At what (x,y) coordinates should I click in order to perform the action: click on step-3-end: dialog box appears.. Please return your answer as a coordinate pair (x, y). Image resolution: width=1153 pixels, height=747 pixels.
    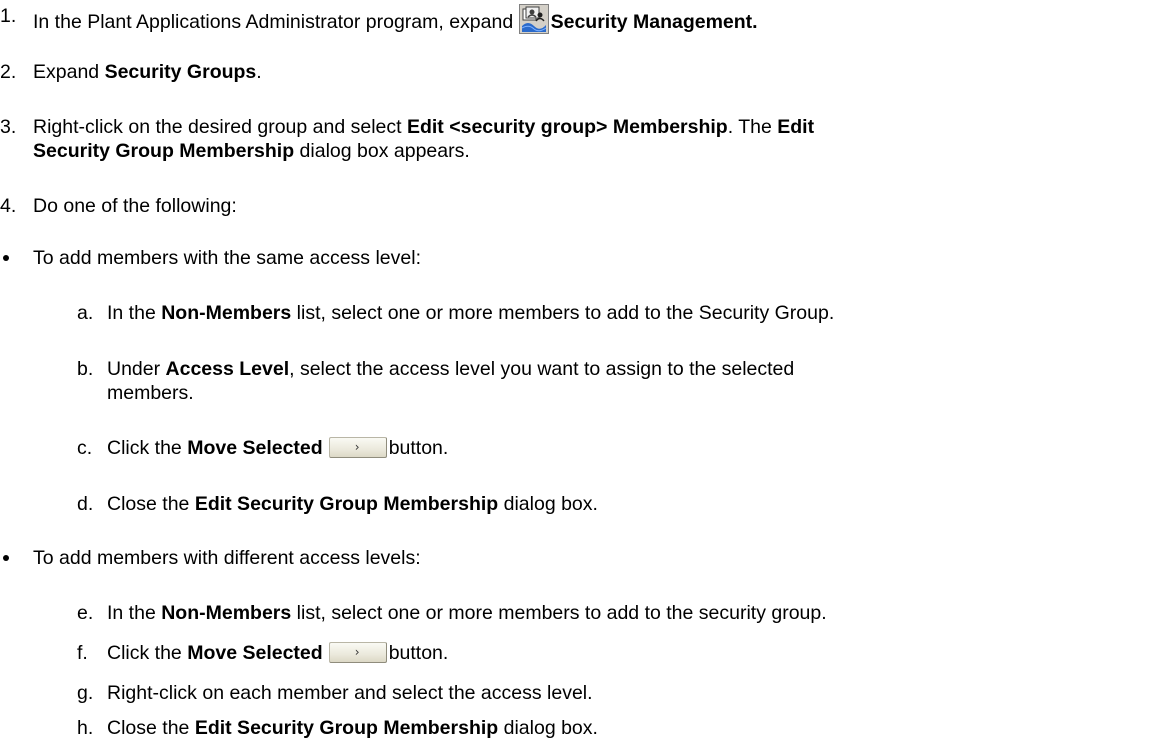
    Looking at the image, I should click on (382, 151).